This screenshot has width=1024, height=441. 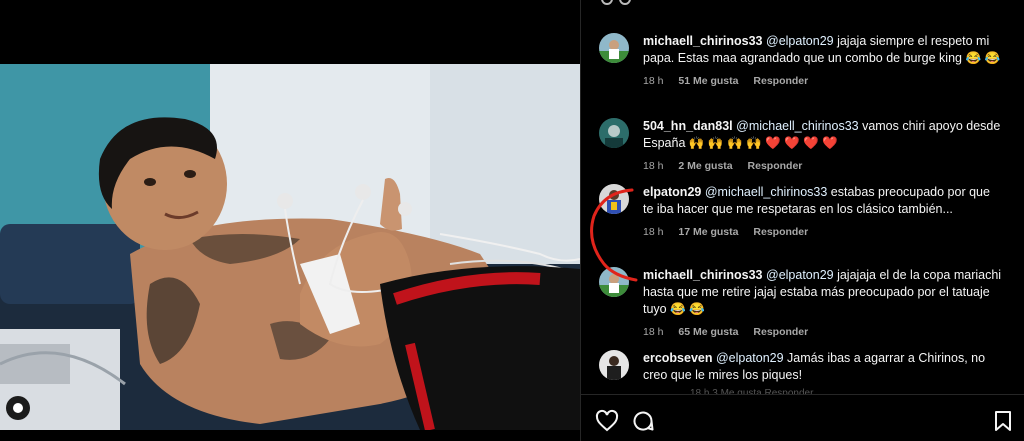 I want to click on bookmark-icon, so click(x=1003, y=421).